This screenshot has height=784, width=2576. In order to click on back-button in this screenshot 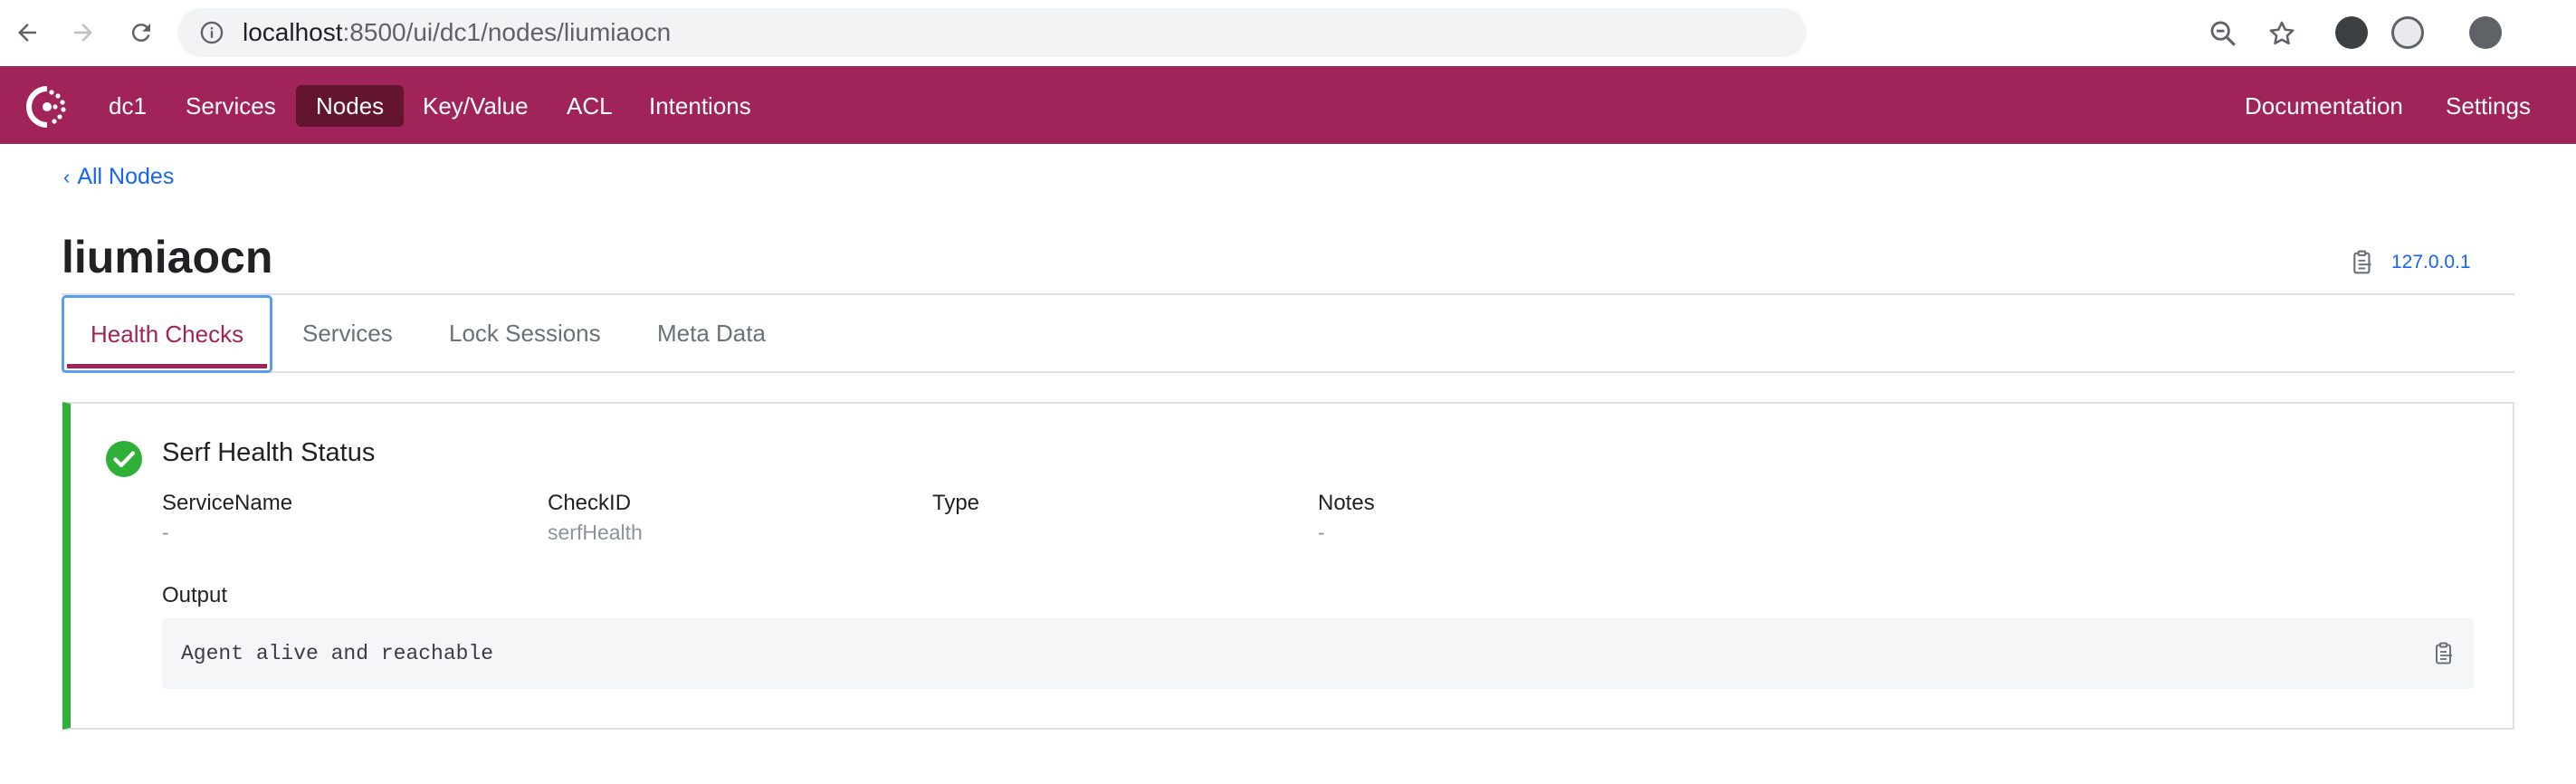, I will do `click(27, 32)`.